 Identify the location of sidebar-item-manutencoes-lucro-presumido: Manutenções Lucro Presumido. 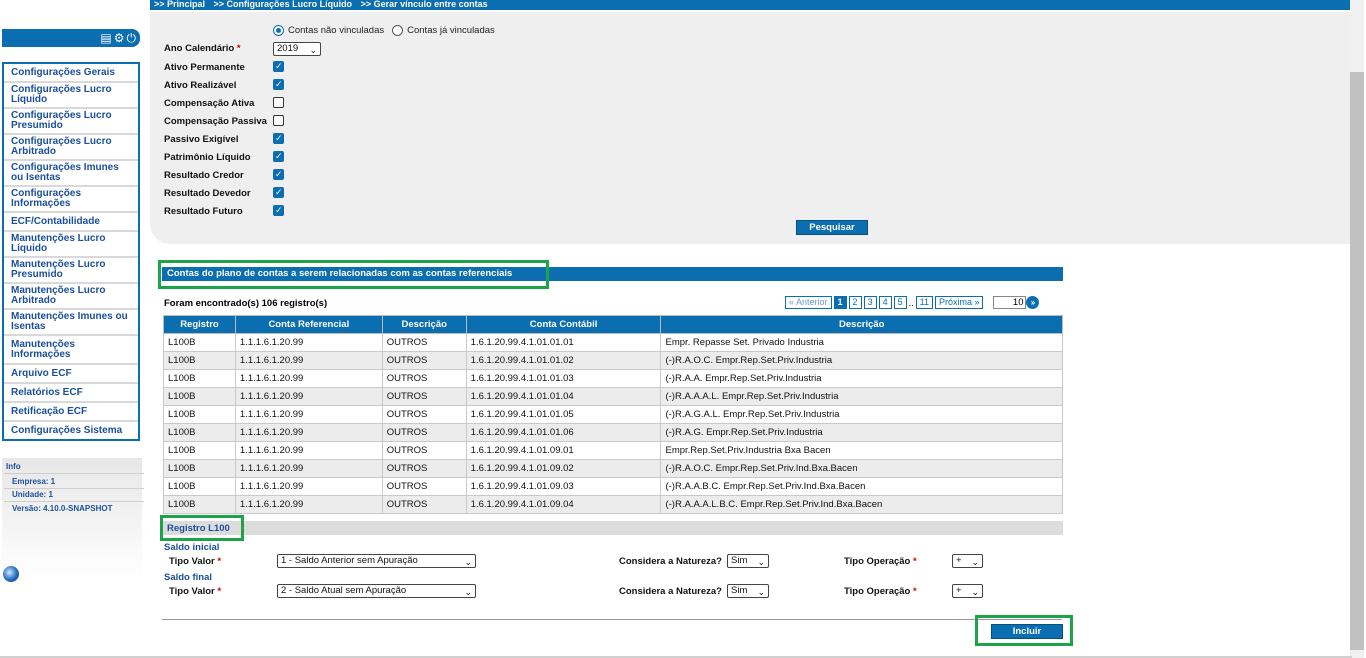
(71, 271).